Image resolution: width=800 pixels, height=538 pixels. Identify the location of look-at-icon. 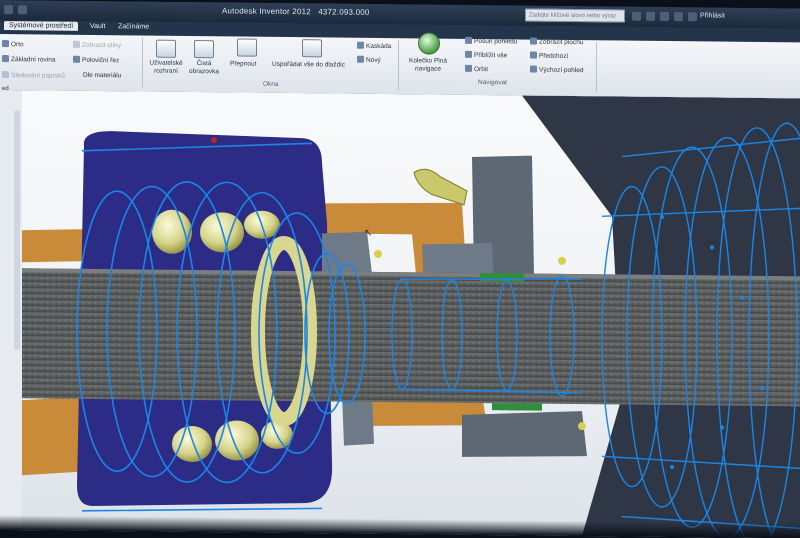
(533, 41).